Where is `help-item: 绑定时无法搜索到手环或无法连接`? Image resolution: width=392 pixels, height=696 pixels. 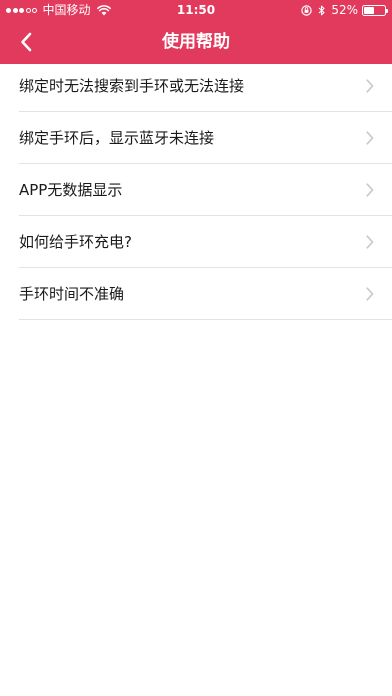
help-item: 绑定时无法搜索到手环或无法连接 is located at coordinates (196, 86).